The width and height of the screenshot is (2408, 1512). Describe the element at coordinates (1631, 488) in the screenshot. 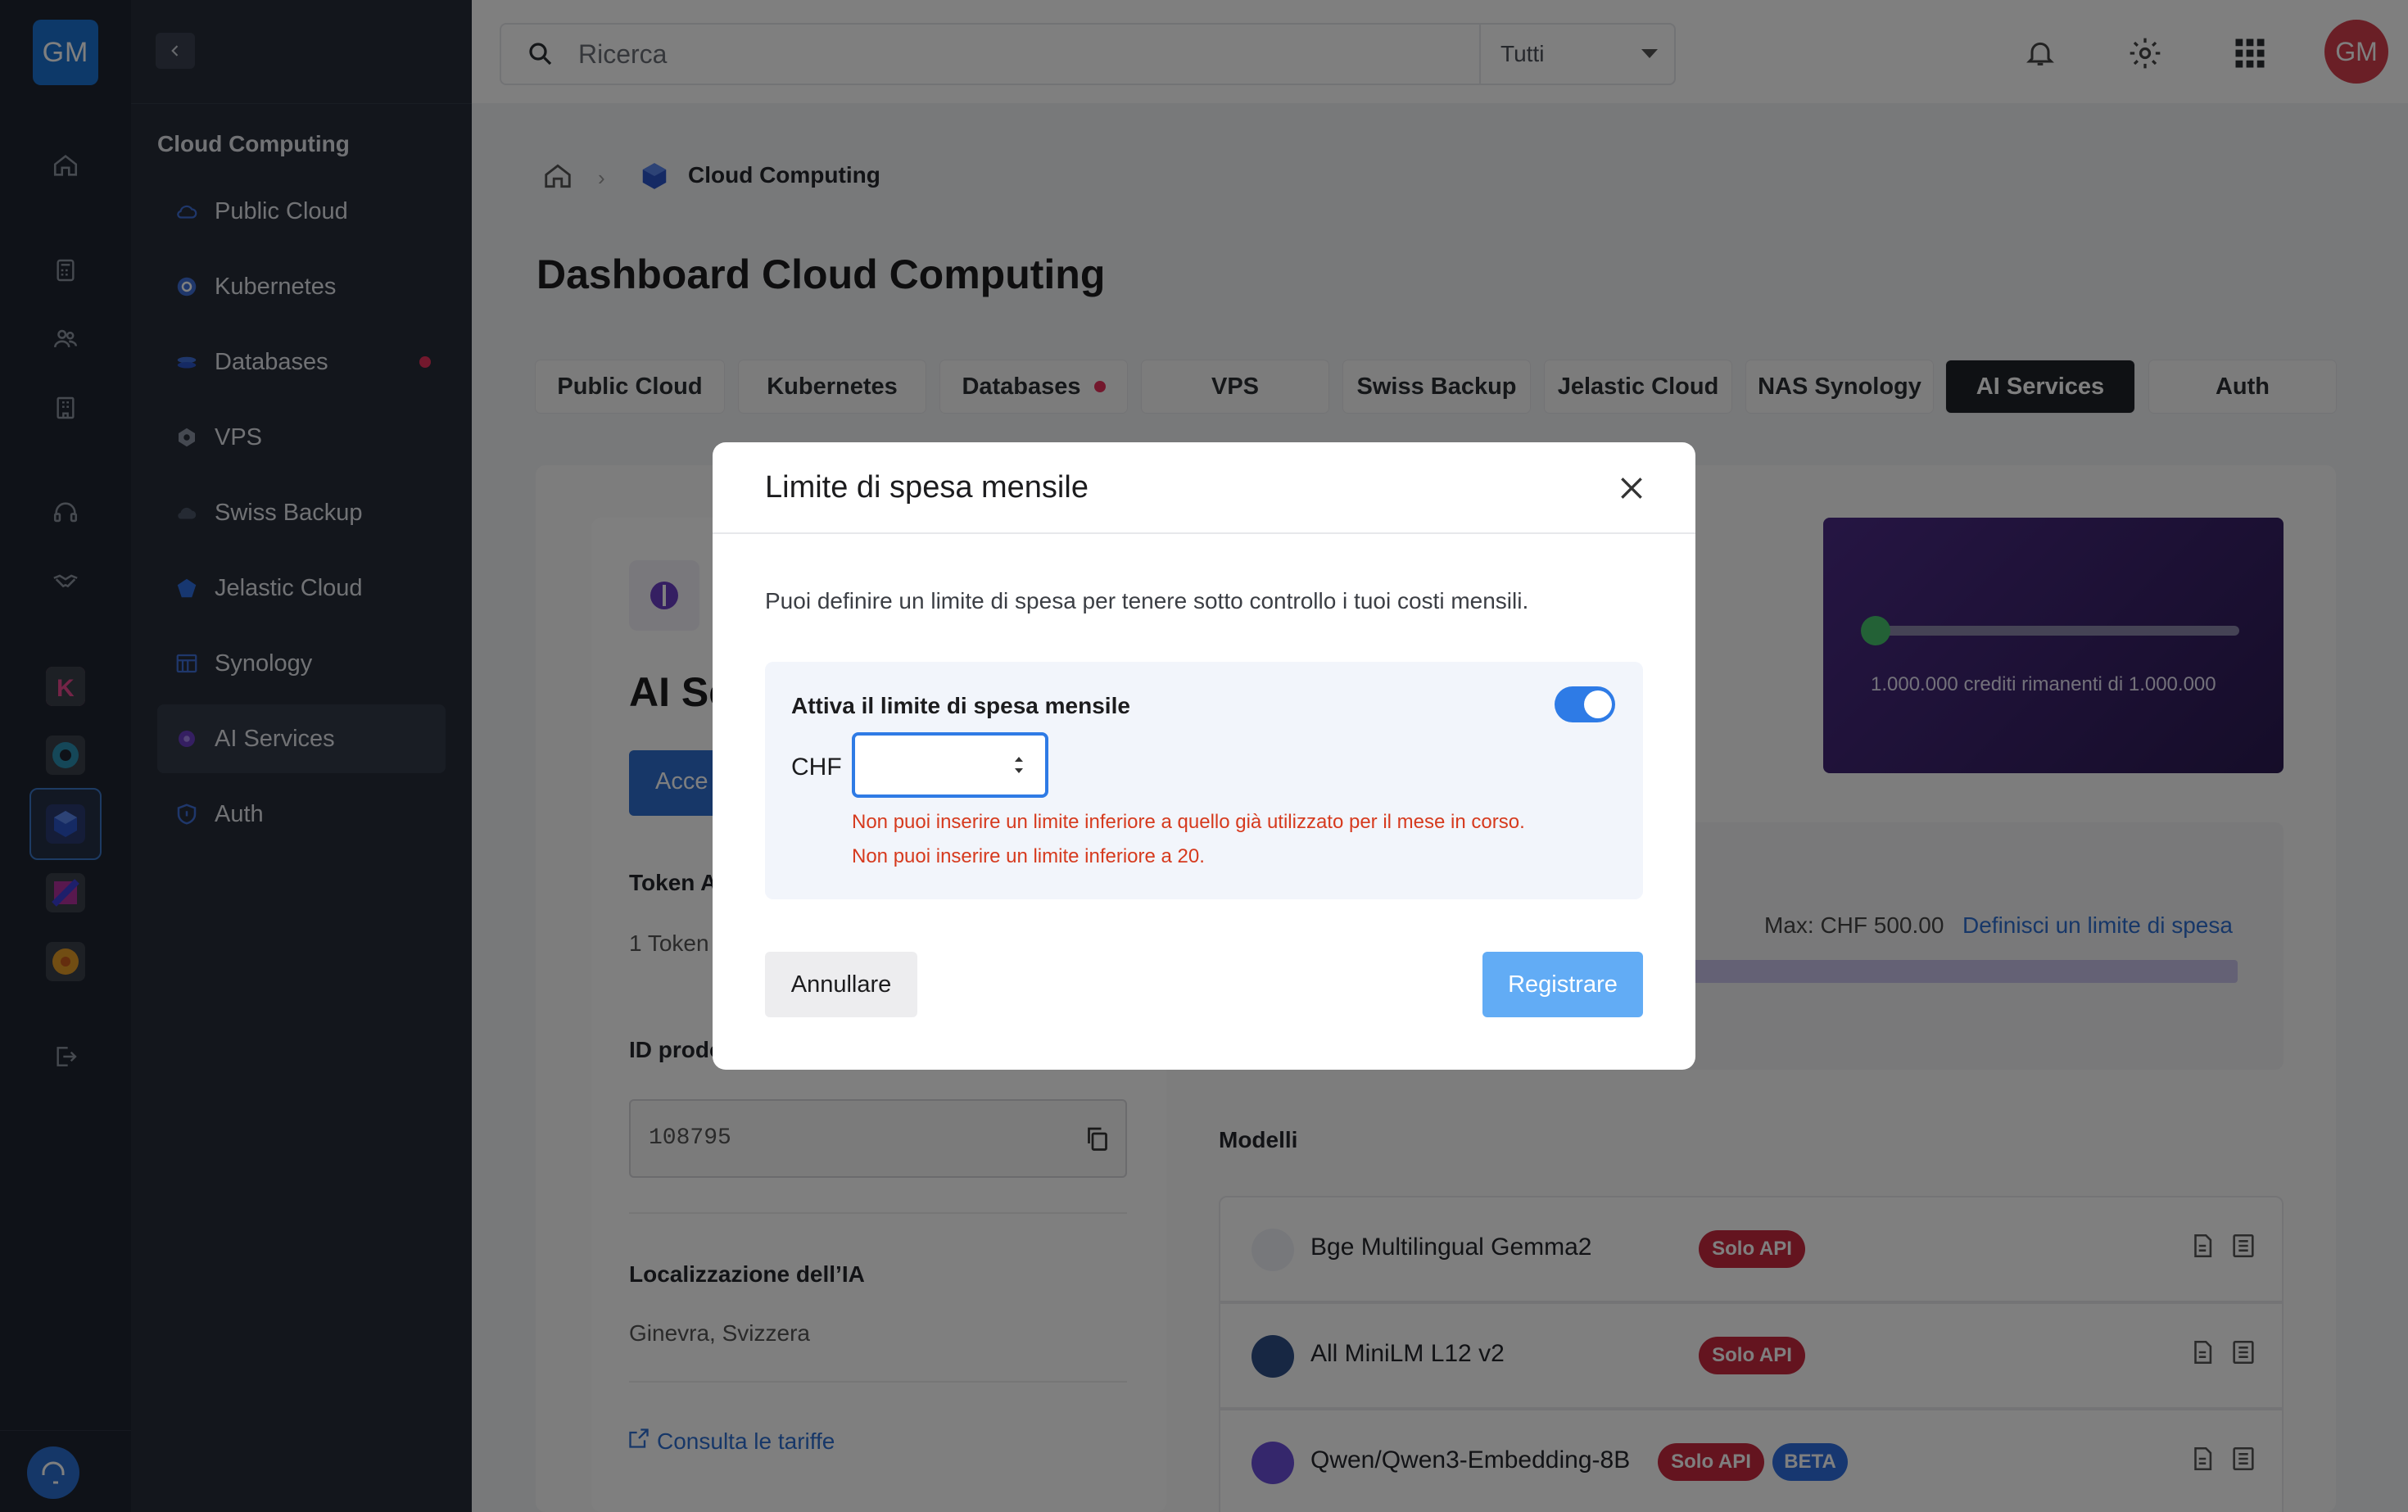

I see `close-icon` at that location.